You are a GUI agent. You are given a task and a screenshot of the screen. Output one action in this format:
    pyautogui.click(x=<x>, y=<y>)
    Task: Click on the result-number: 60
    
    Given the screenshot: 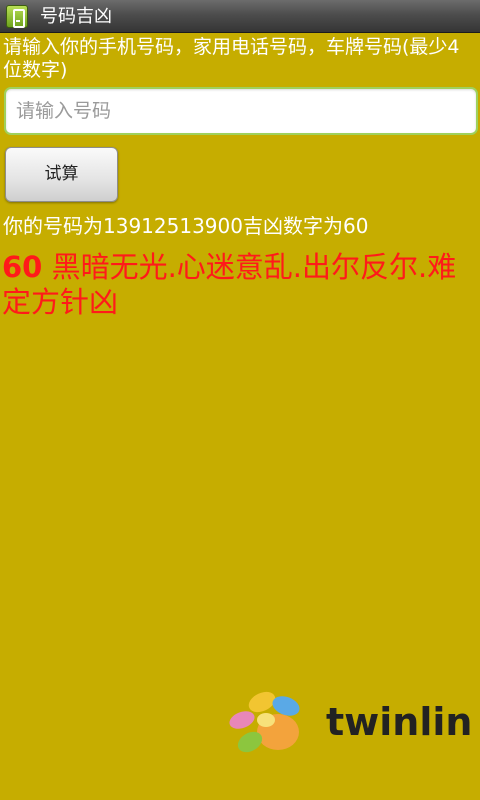 What is the action you would take?
    pyautogui.click(x=22, y=267)
    